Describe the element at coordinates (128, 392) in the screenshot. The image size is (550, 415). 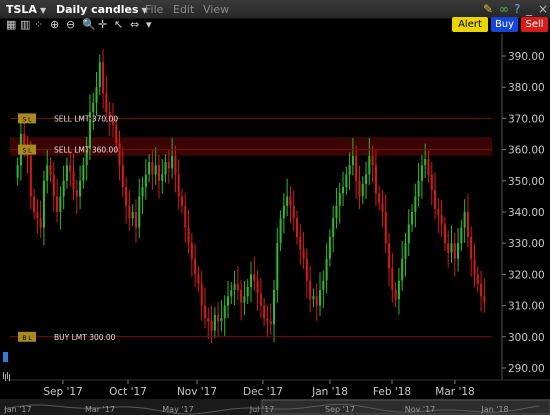
I see `x-tick-label: Oct '17` at that location.